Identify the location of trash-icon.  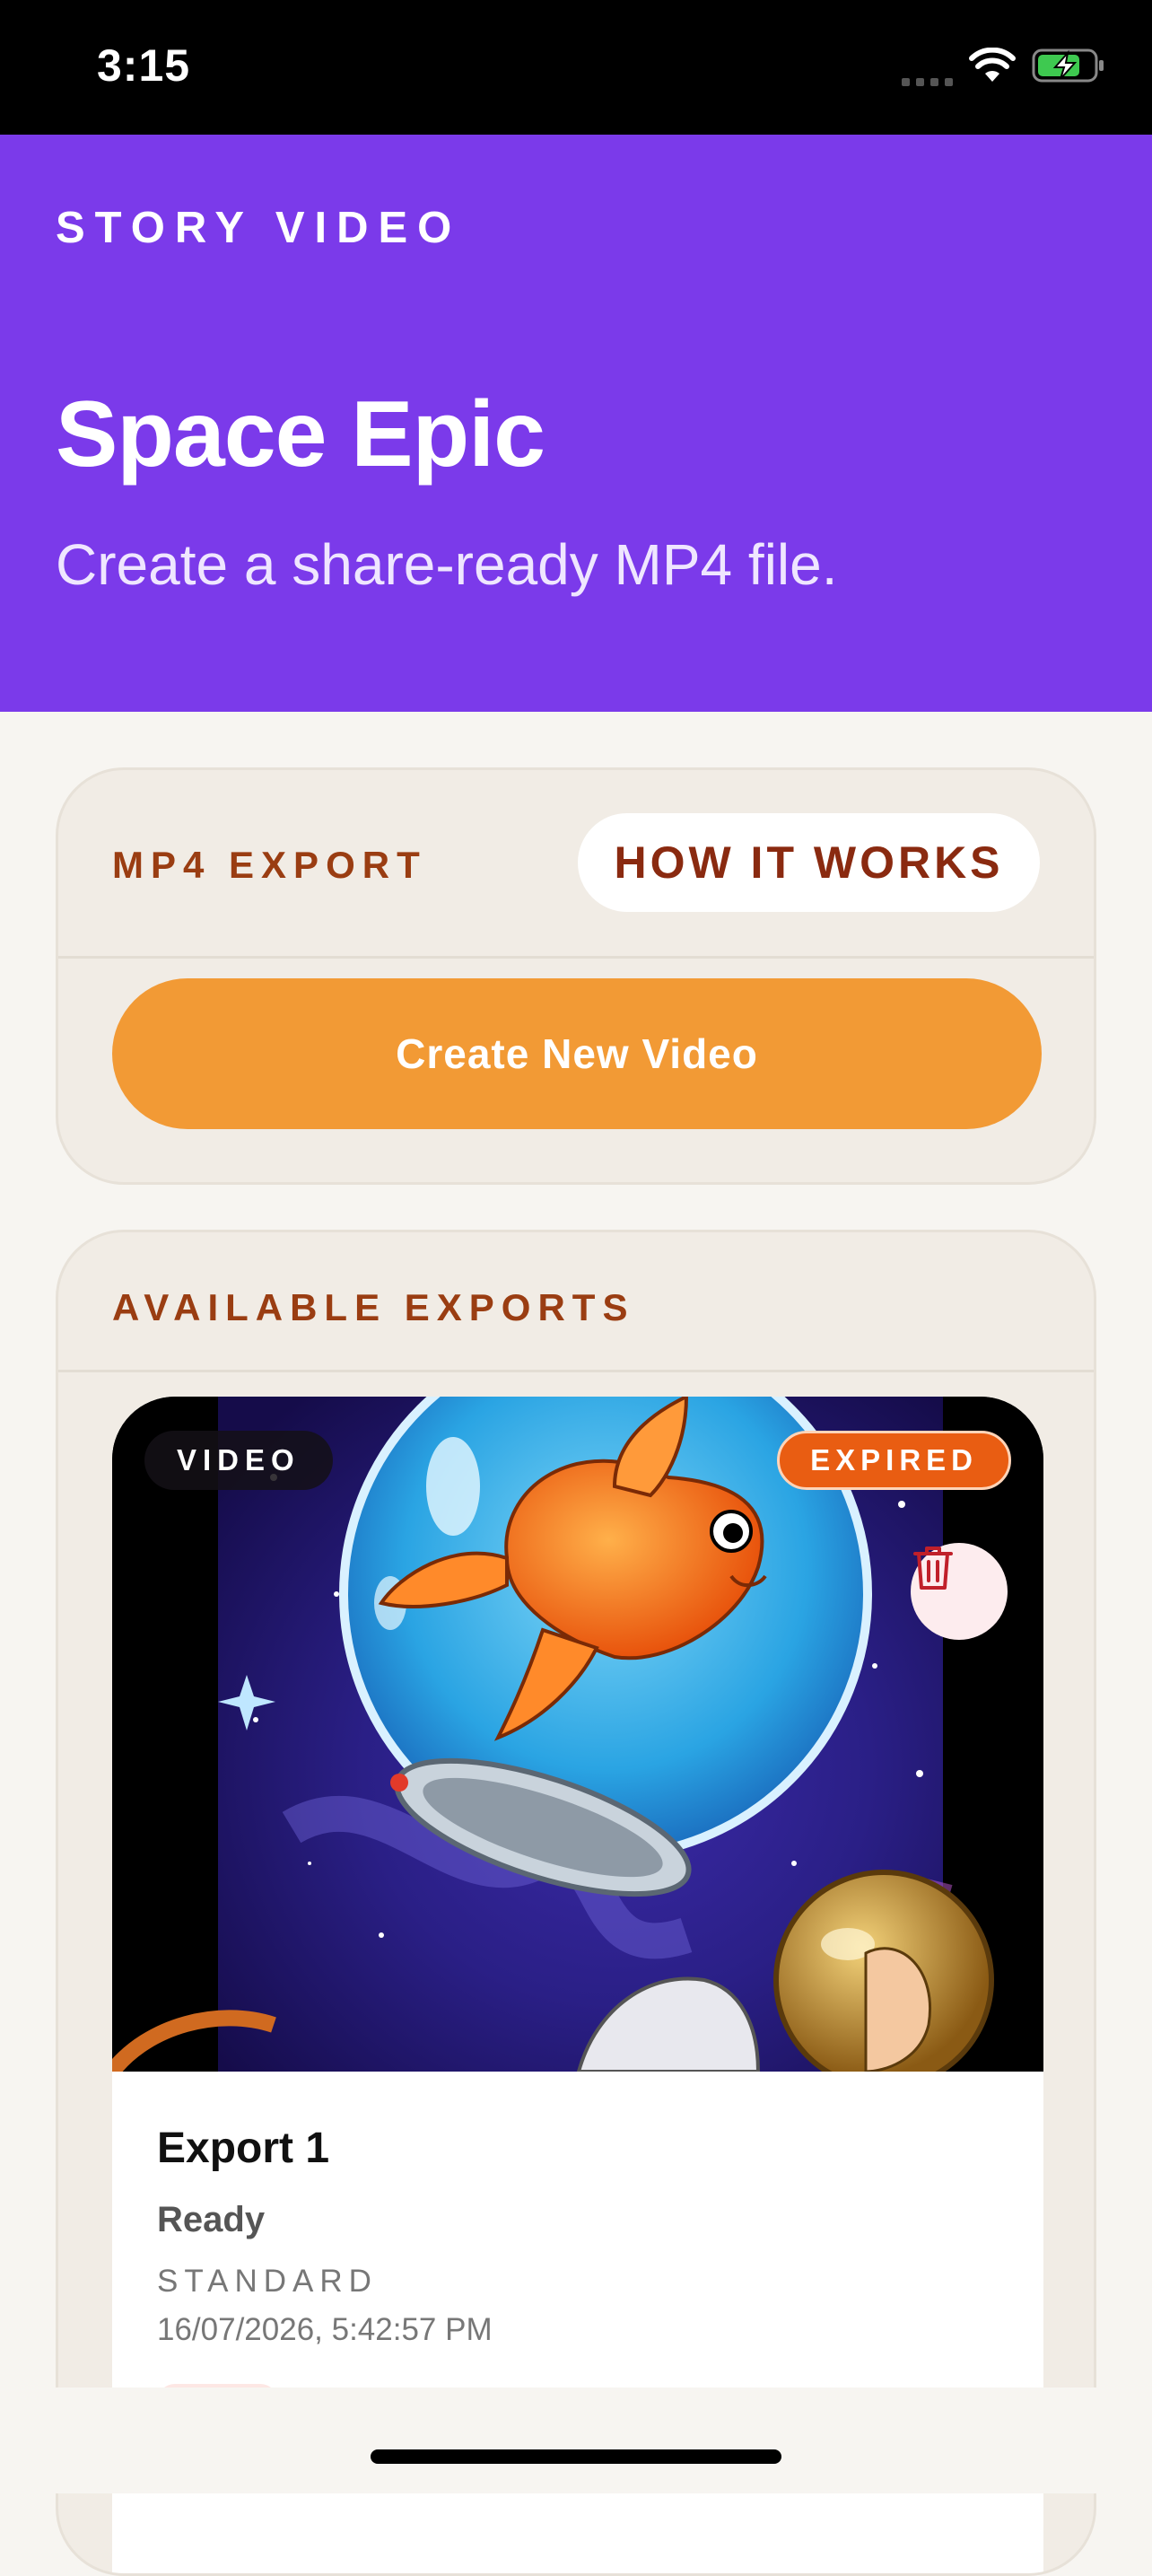
(933, 1568).